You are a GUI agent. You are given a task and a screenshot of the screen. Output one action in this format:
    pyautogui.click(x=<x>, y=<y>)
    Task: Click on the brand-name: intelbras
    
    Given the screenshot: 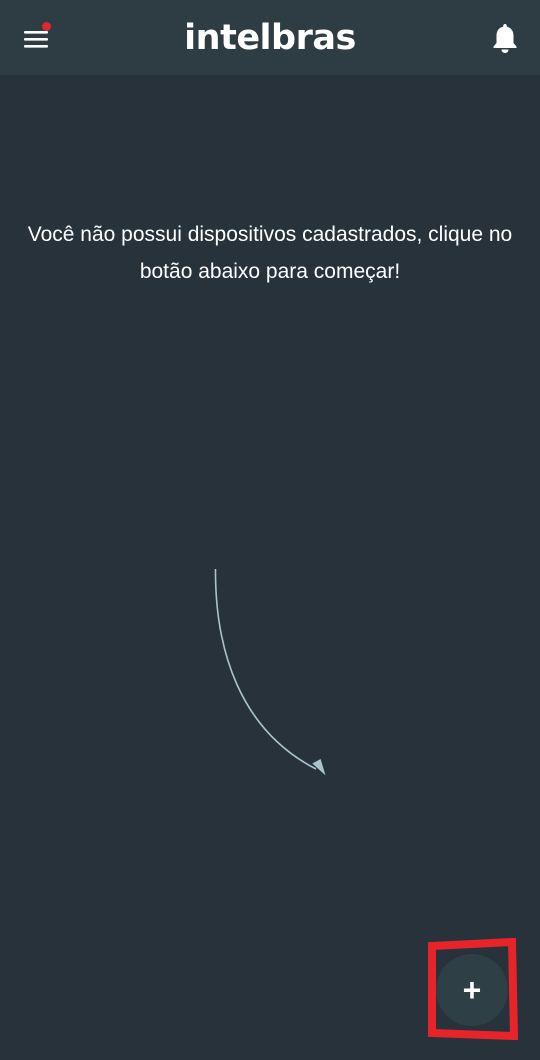 What is the action you would take?
    pyautogui.click(x=270, y=38)
    